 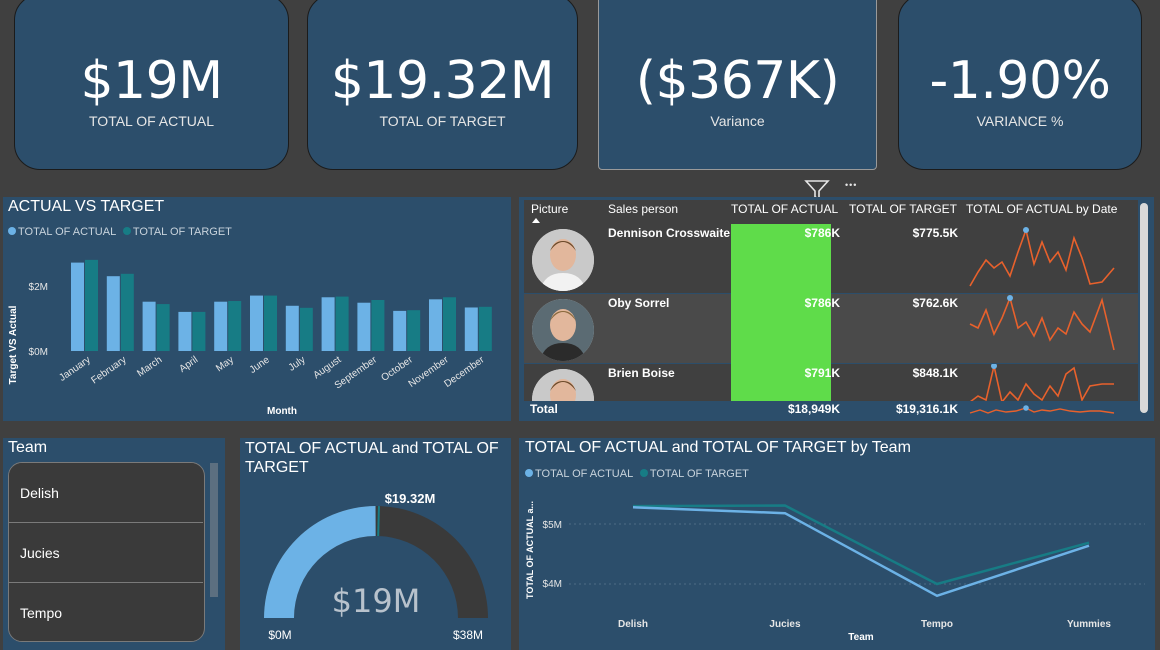 What do you see at coordinates (668, 212) in the screenshot?
I see `column-header-sales-person: Sales person` at bounding box center [668, 212].